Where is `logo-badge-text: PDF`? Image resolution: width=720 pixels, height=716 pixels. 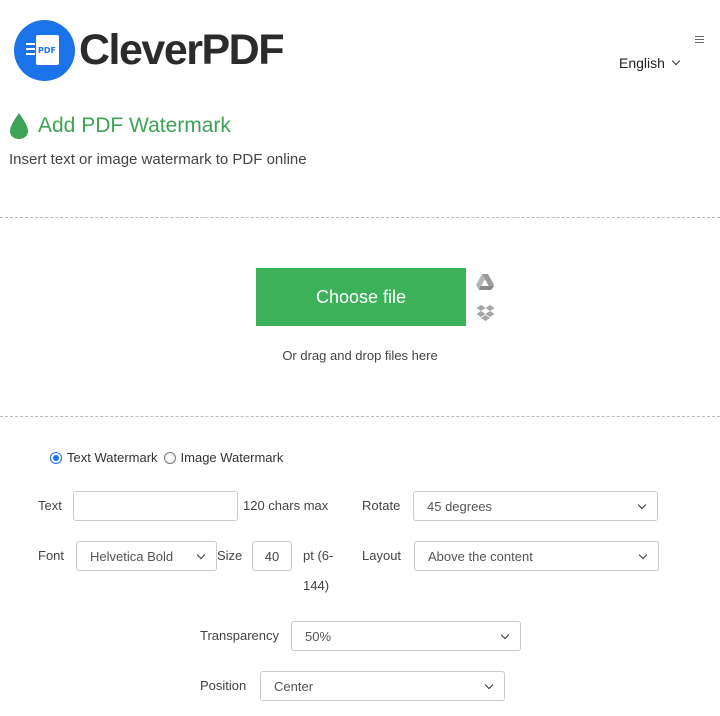
logo-badge-text: PDF is located at coordinates (47, 50).